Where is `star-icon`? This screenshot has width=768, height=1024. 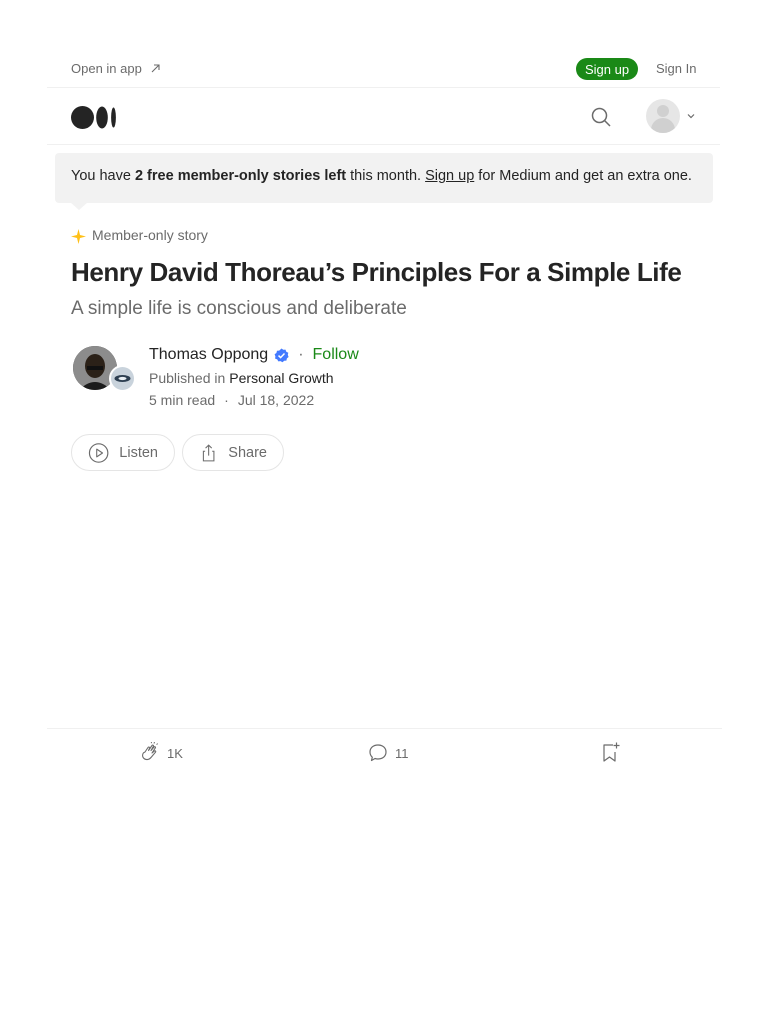
star-icon is located at coordinates (78, 236).